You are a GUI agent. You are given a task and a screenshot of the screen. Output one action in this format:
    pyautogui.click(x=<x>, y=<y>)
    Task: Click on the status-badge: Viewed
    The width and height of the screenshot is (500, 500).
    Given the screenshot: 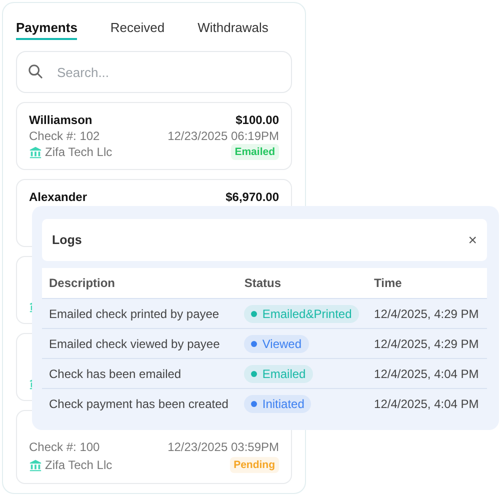 What is the action you would take?
    pyautogui.click(x=276, y=343)
    